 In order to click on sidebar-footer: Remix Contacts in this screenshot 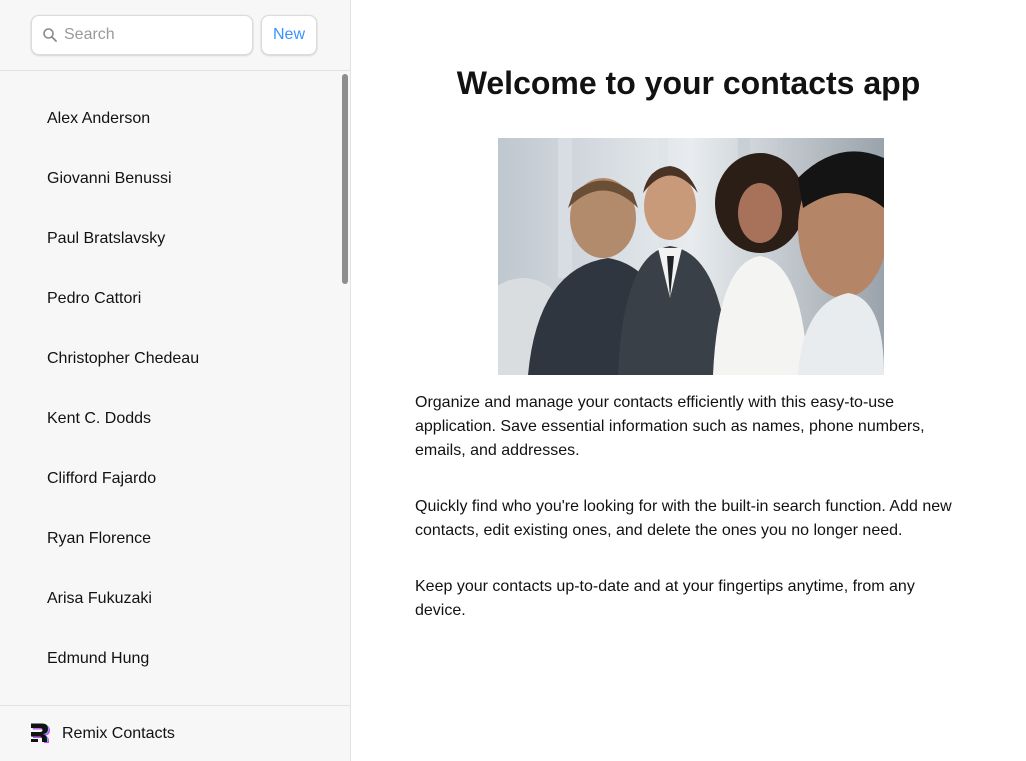, I will do `click(175, 733)`.